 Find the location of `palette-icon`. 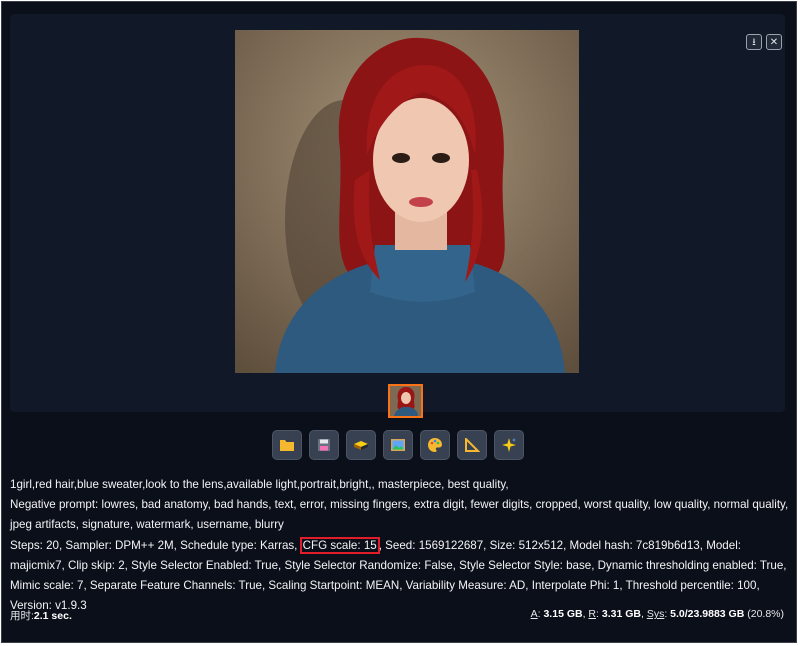

palette-icon is located at coordinates (435, 445).